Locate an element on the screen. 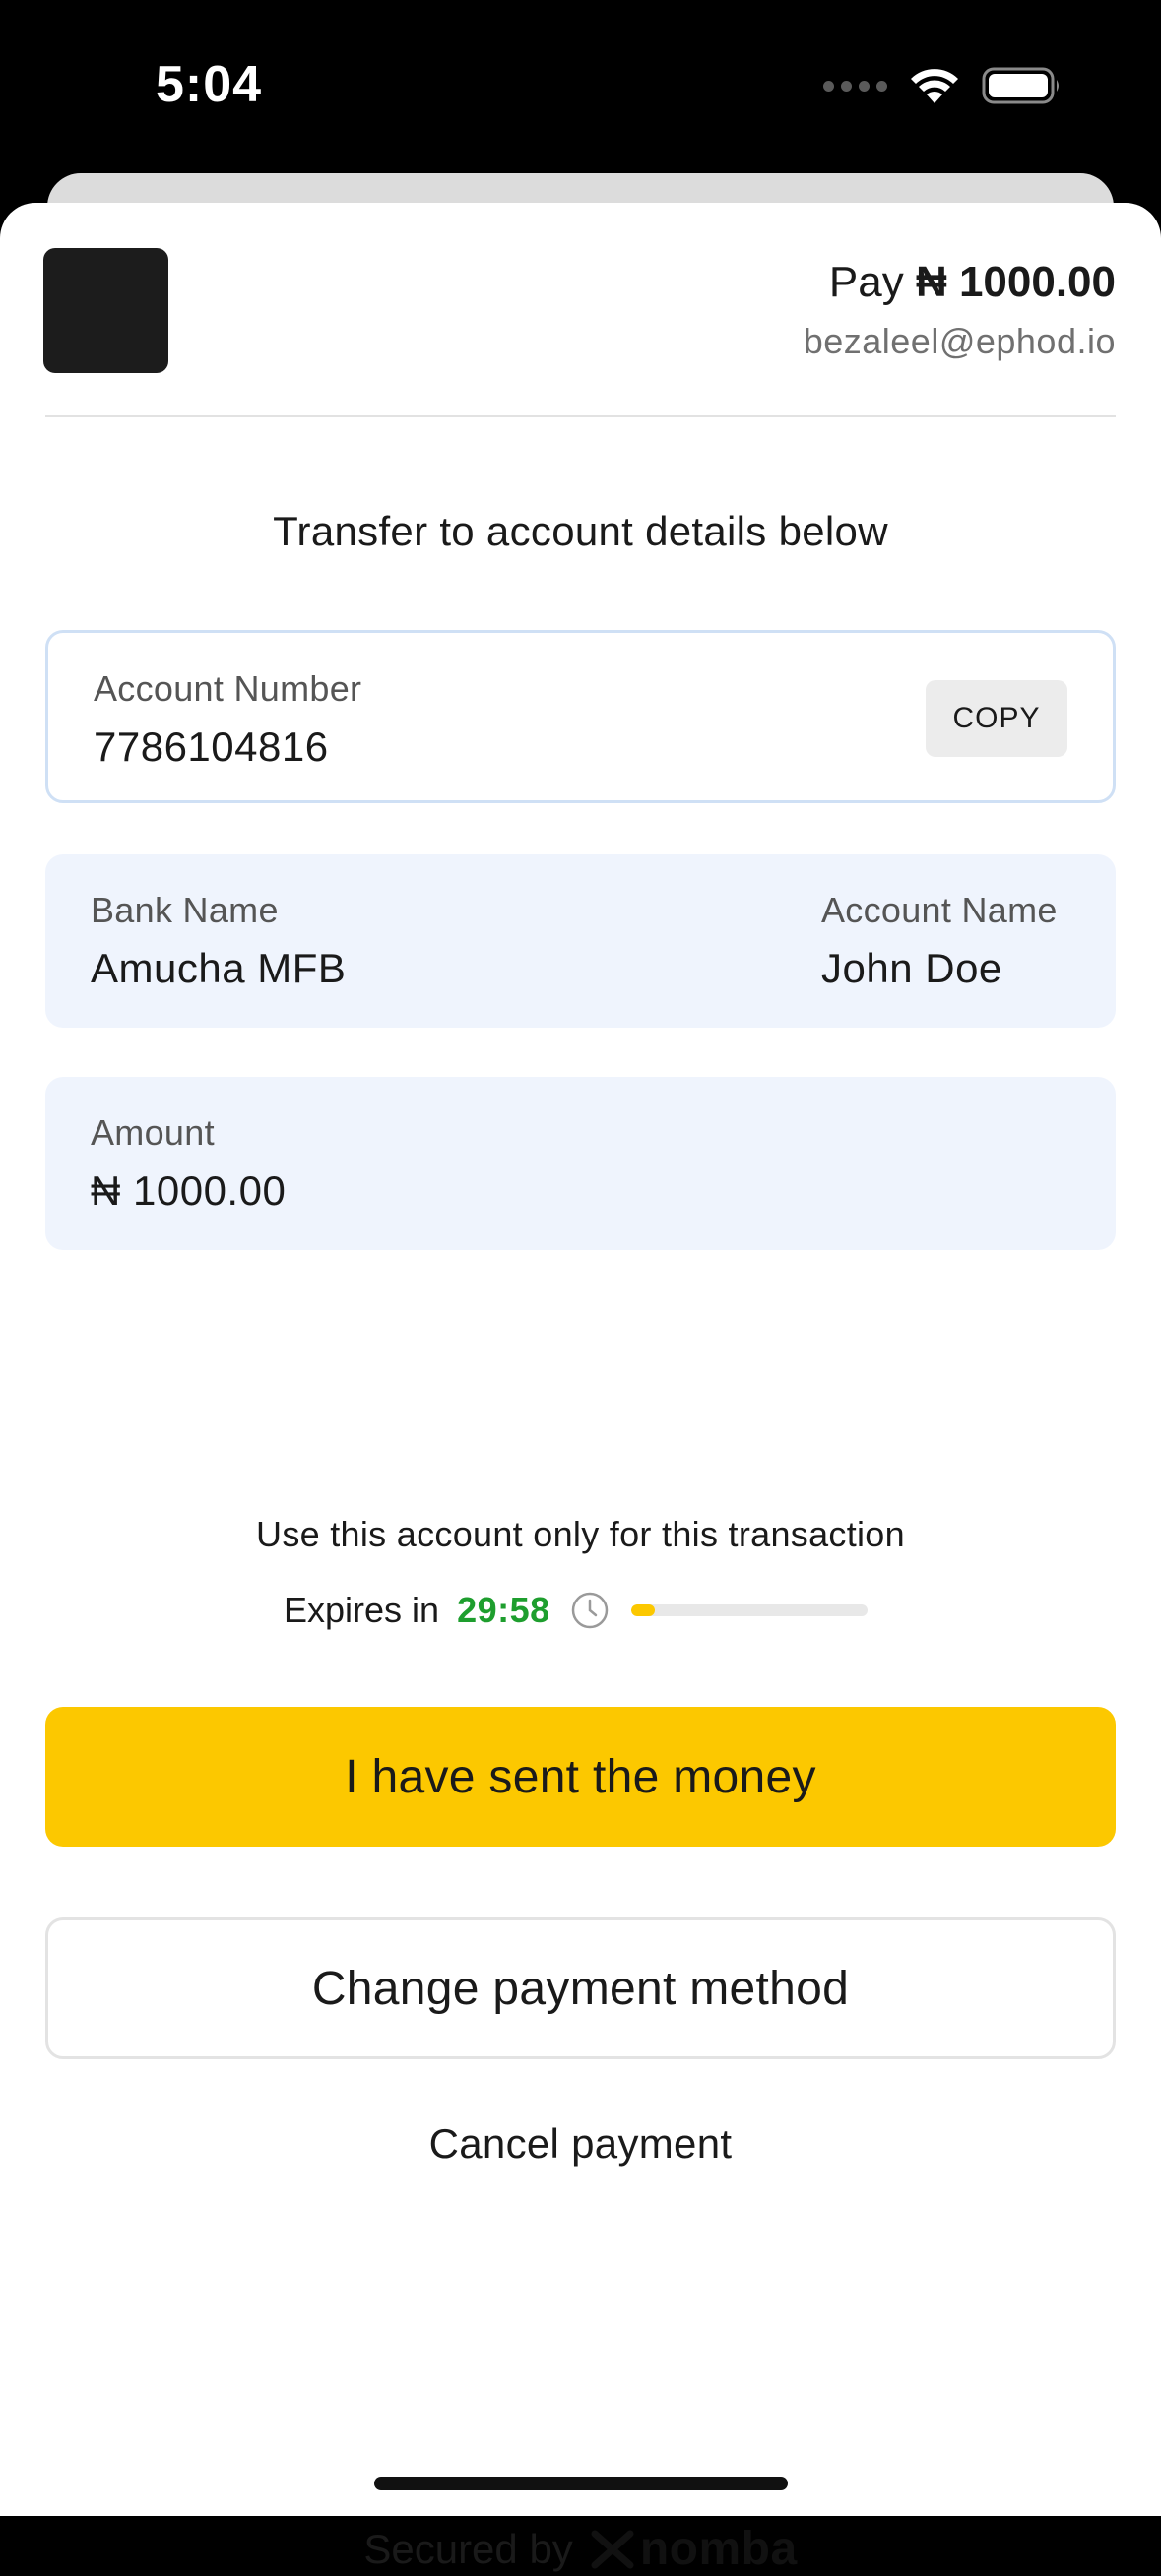 This screenshot has width=1161, height=2576. status-icons is located at coordinates (943, 85).